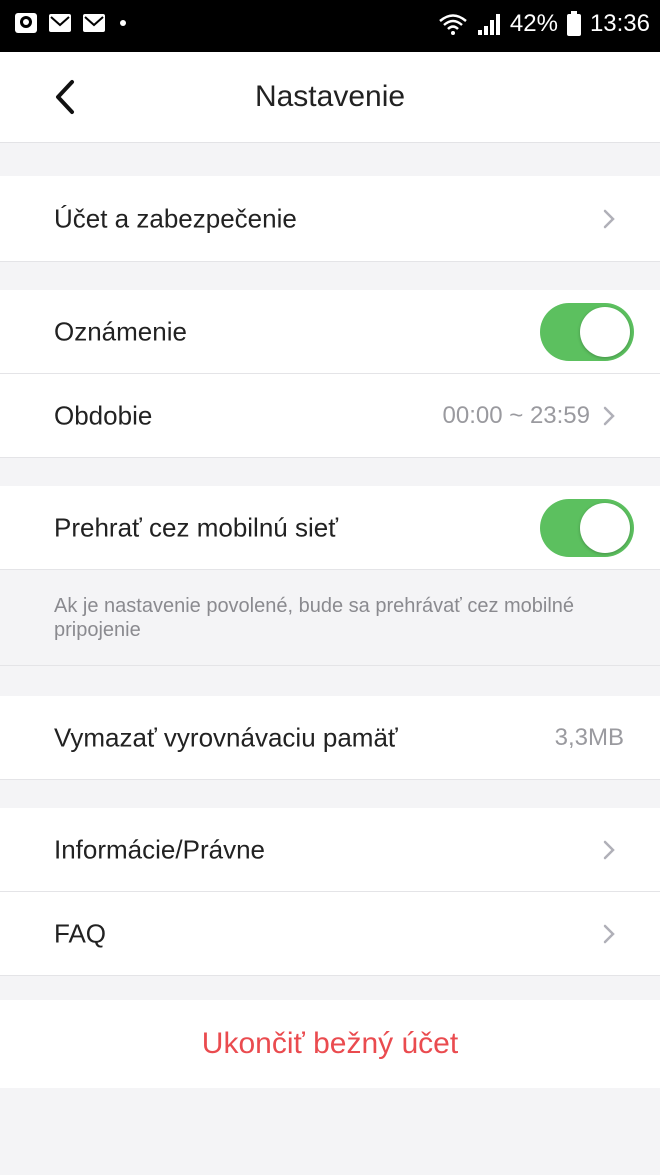 The width and height of the screenshot is (660, 1175). I want to click on period-row: Obdobie 00:00 ~ 23:59, so click(330, 416).